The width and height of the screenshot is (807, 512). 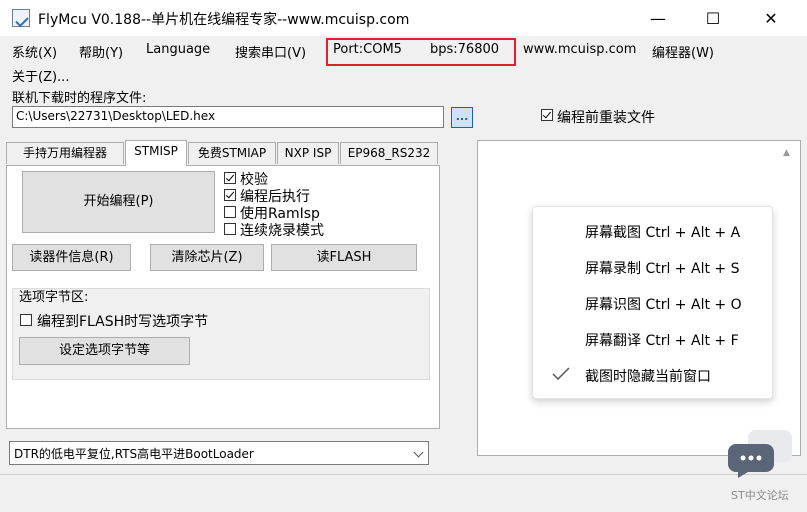 I want to click on read-flash-button: 读FLASH, so click(x=344, y=257).